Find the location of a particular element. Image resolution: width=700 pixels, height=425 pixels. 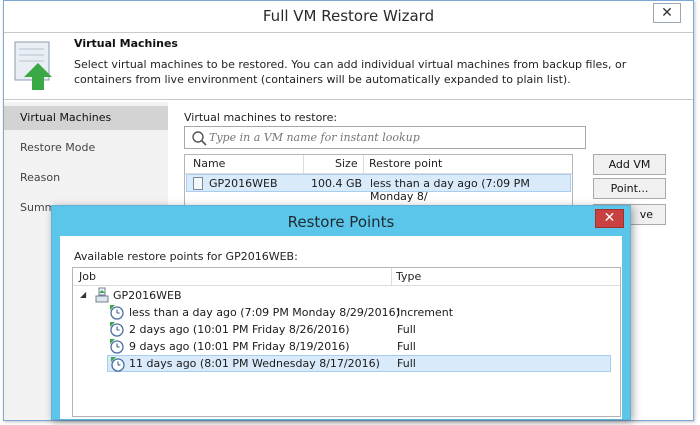

restore-point-label: 9 days ago (10:01 PM Friday 8/19/2016) is located at coordinates (239, 346).